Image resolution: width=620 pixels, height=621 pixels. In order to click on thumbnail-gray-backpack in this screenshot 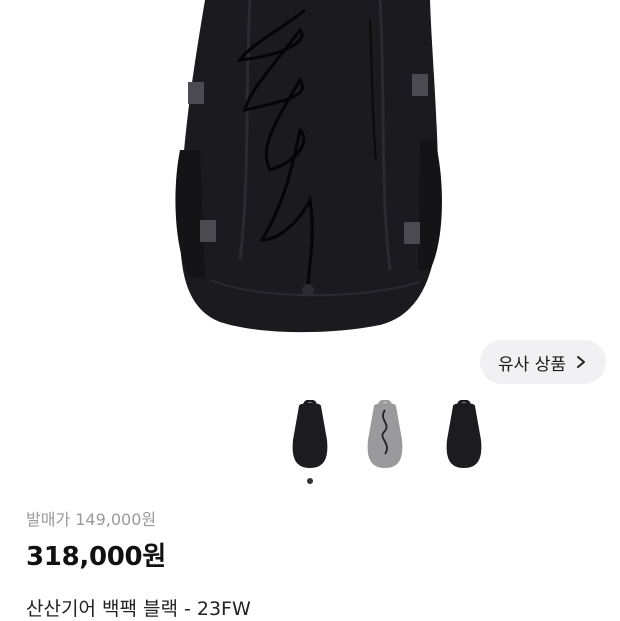, I will do `click(385, 437)`.